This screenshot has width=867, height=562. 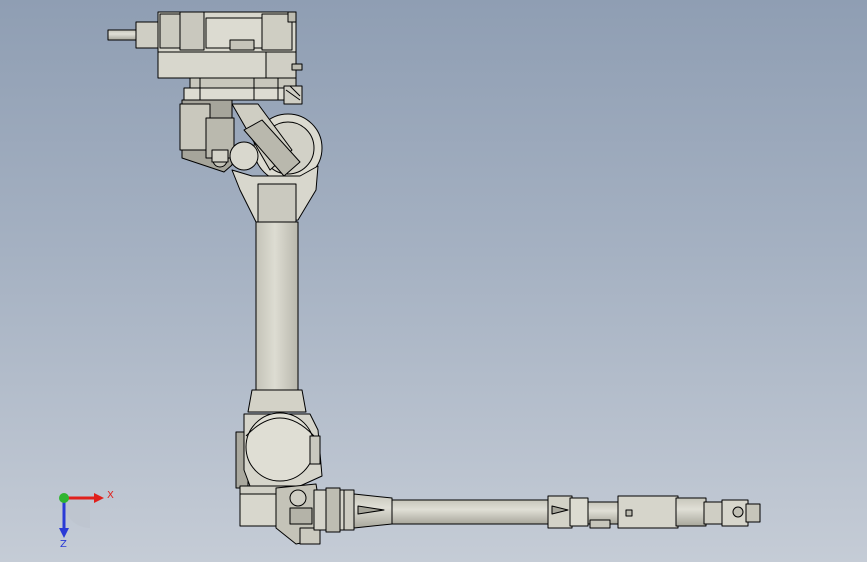 I want to click on y-axis-origin, so click(x=64, y=498).